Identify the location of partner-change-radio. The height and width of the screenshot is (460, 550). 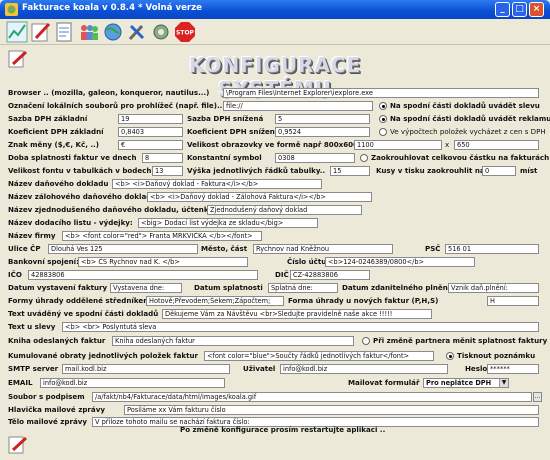
(366, 341).